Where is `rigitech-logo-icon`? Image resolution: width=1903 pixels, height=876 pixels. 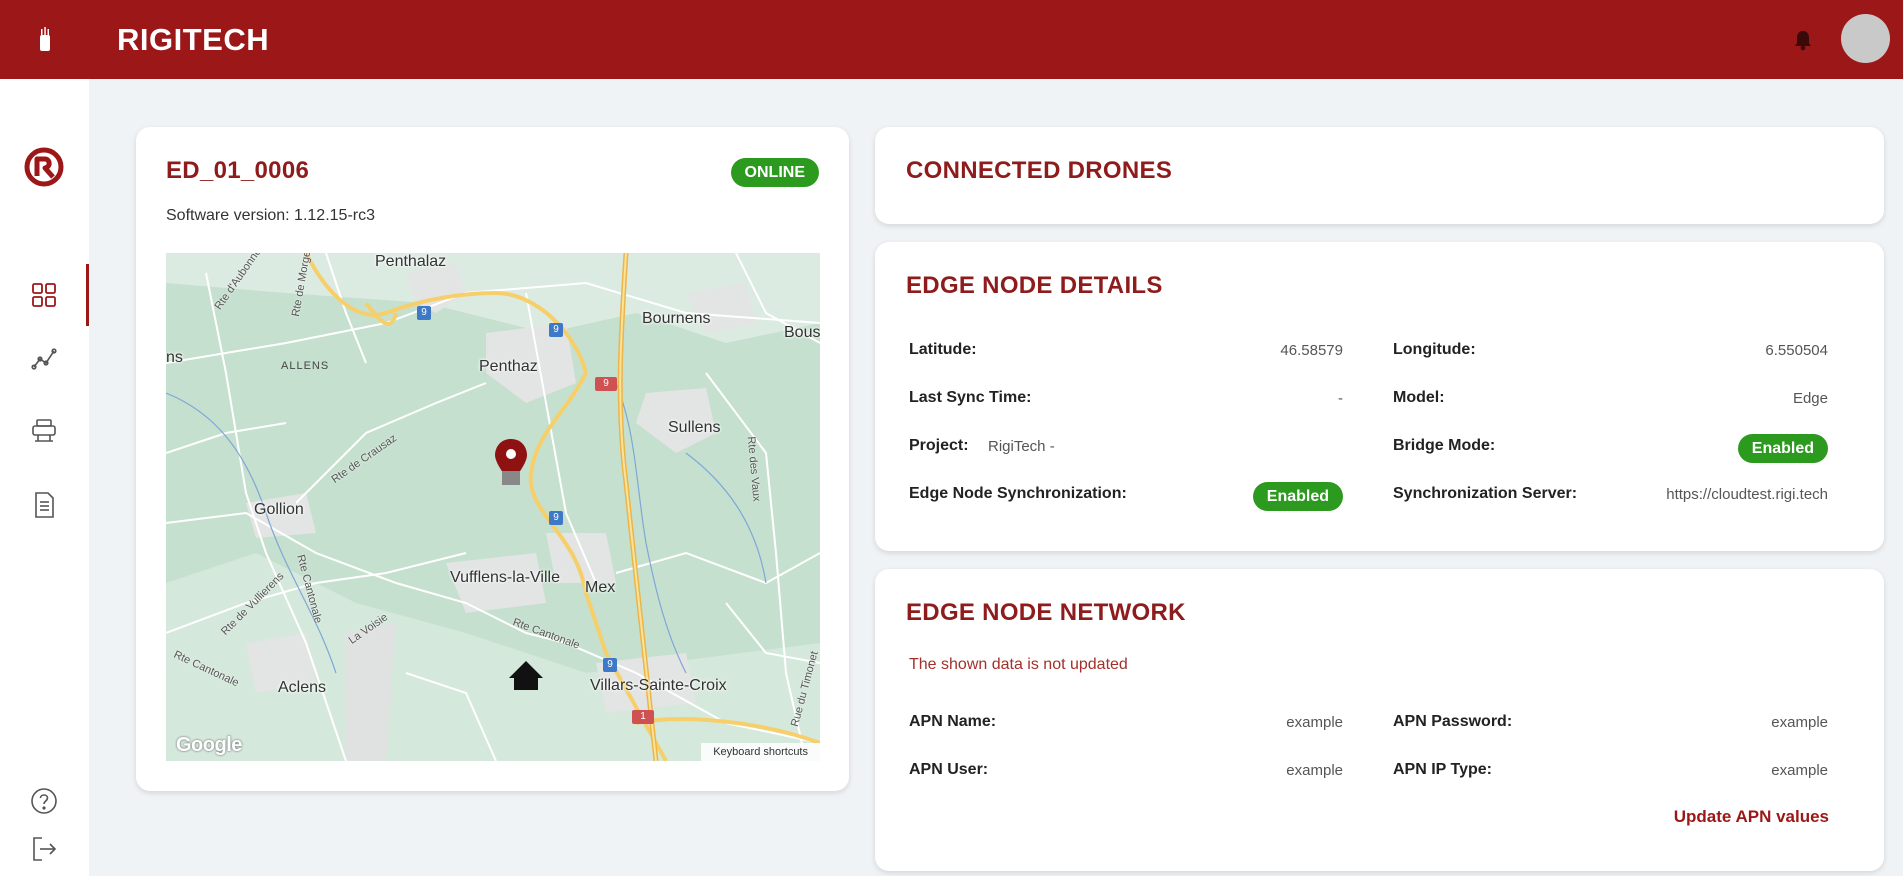
rigitech-logo-icon is located at coordinates (44, 167).